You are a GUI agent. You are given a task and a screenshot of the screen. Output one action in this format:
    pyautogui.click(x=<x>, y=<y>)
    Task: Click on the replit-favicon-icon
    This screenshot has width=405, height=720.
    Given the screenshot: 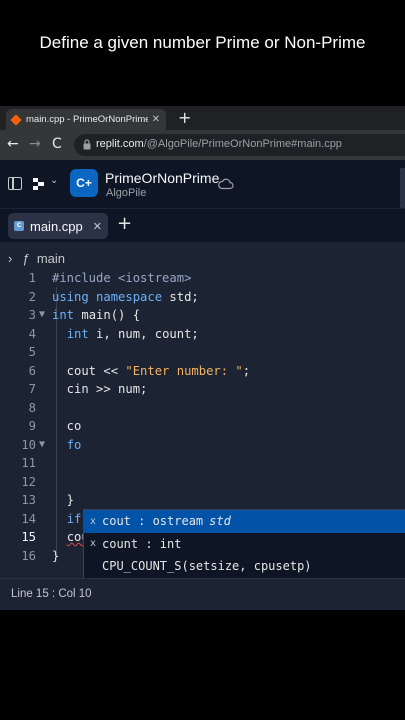 What is the action you would take?
    pyautogui.click(x=16, y=119)
    